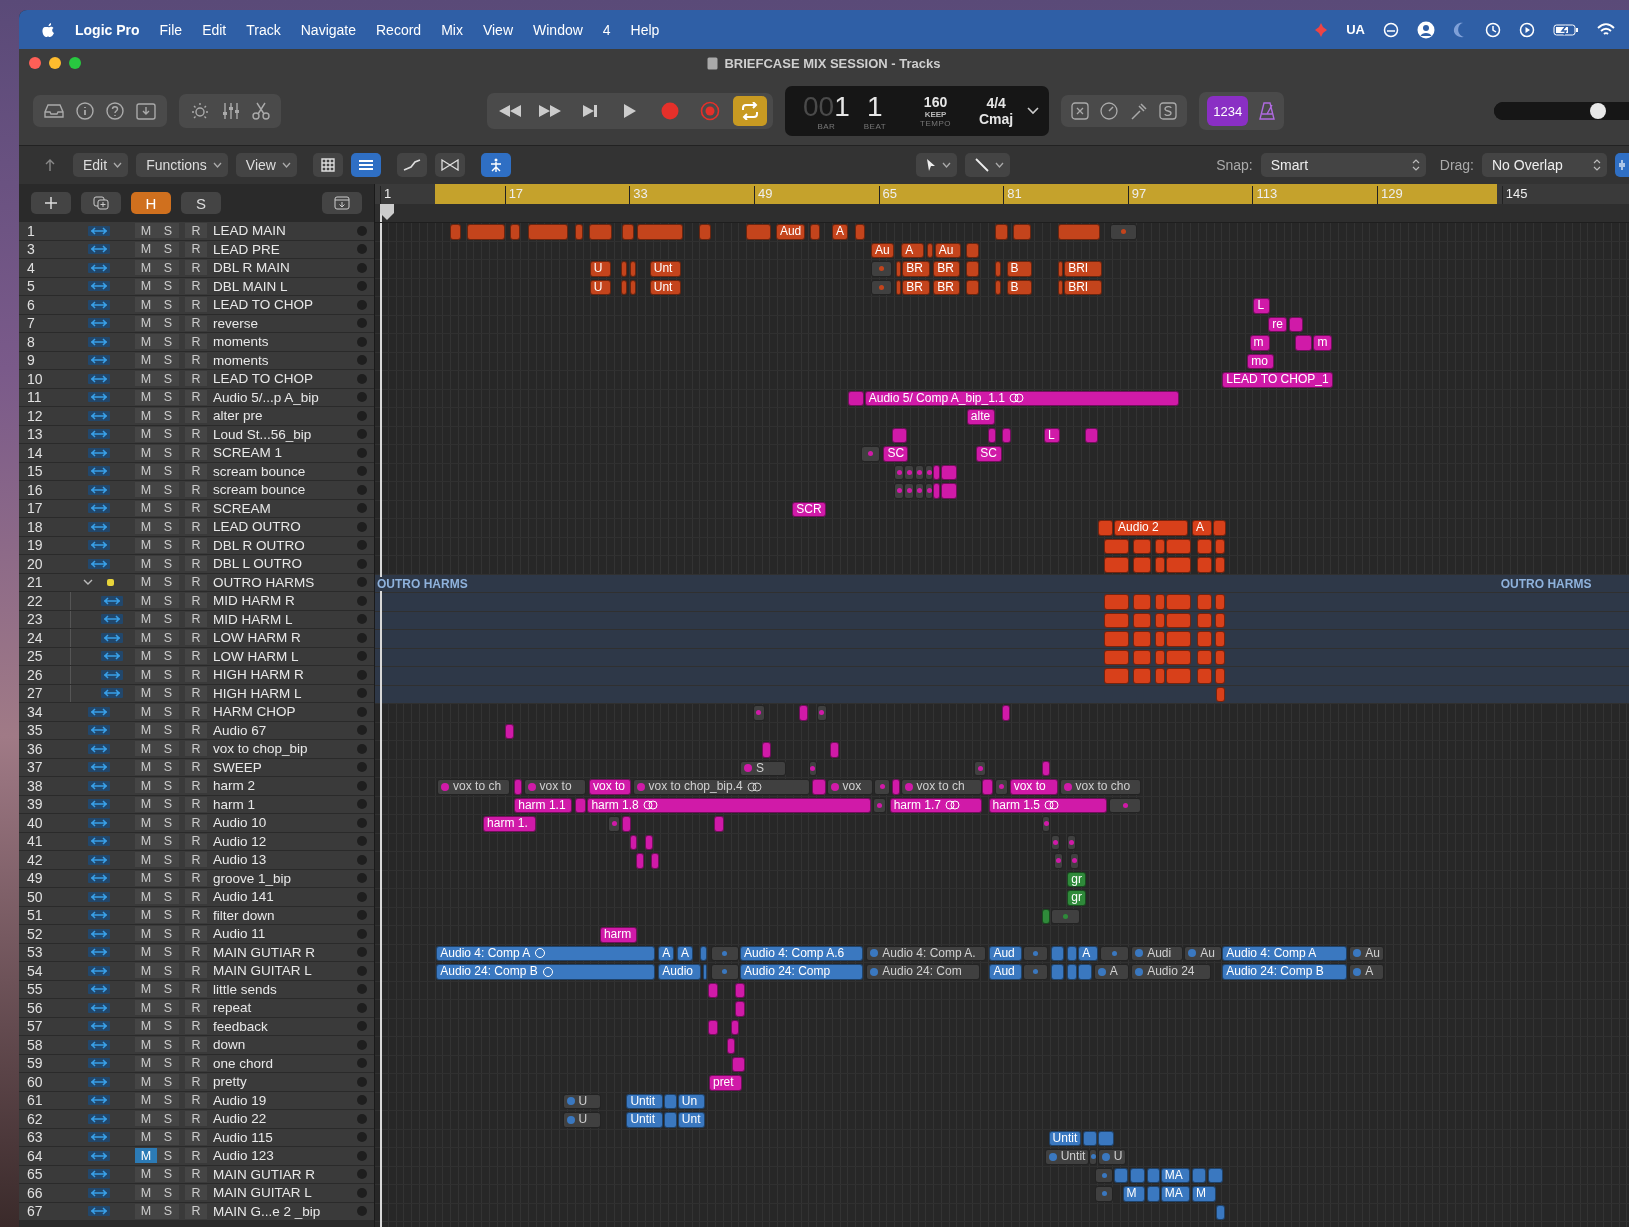 This screenshot has height=1227, width=1629. I want to click on audio-region: Audio 4: Comp A, so click(546, 953).